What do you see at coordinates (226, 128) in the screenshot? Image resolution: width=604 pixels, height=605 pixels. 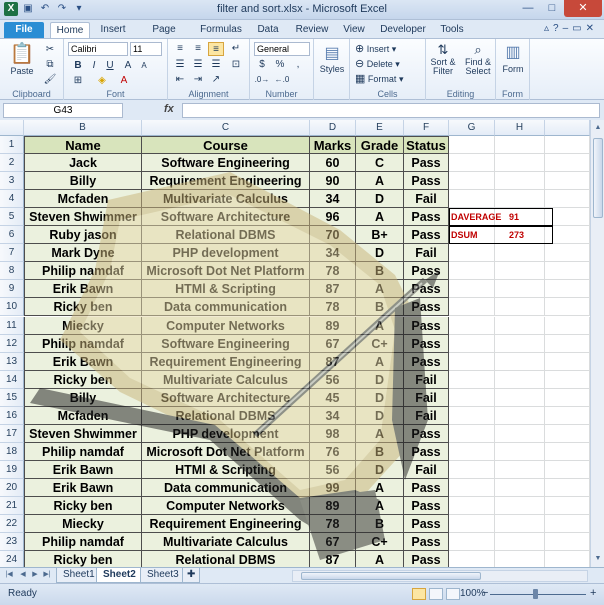 I see `column-header: C` at bounding box center [226, 128].